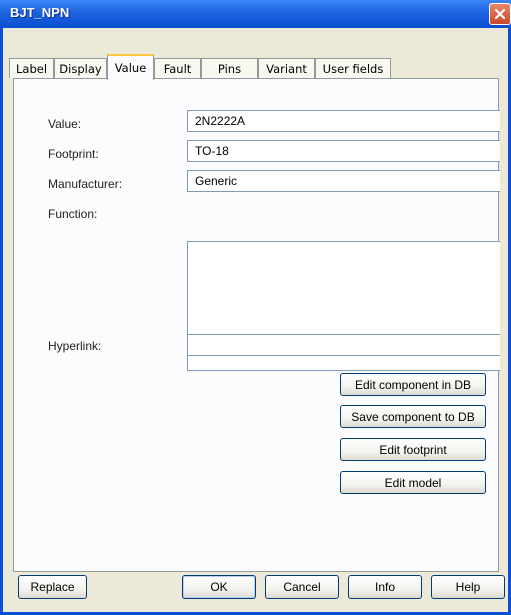 This screenshot has height=615, width=511. Describe the element at coordinates (65, 124) in the screenshot. I see `value-label: Value:` at that location.